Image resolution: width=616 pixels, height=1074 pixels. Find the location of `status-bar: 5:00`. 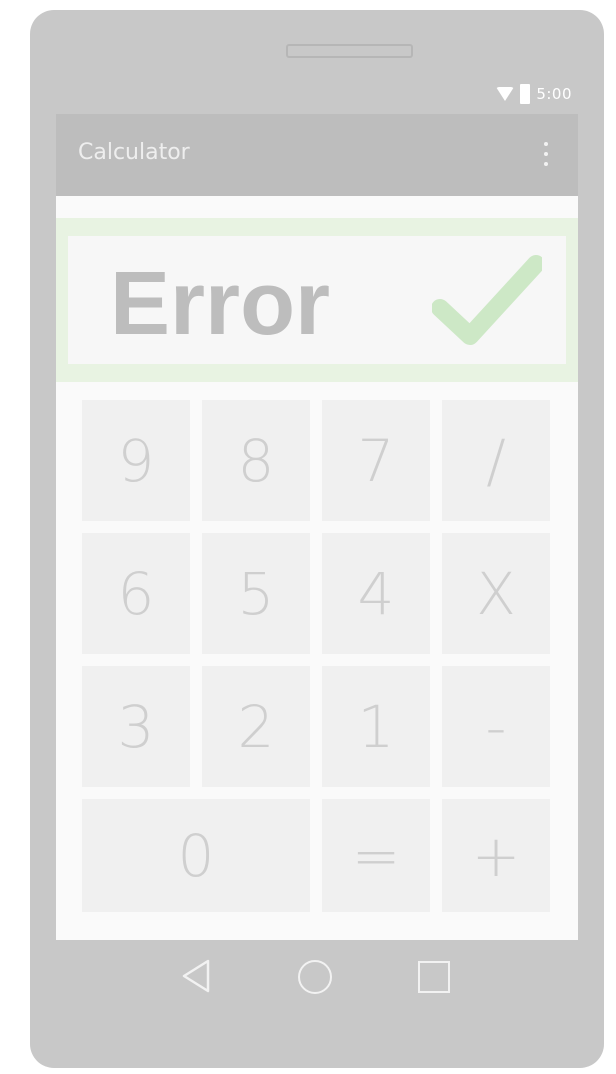

status-bar: 5:00 is located at coordinates (317, 96).